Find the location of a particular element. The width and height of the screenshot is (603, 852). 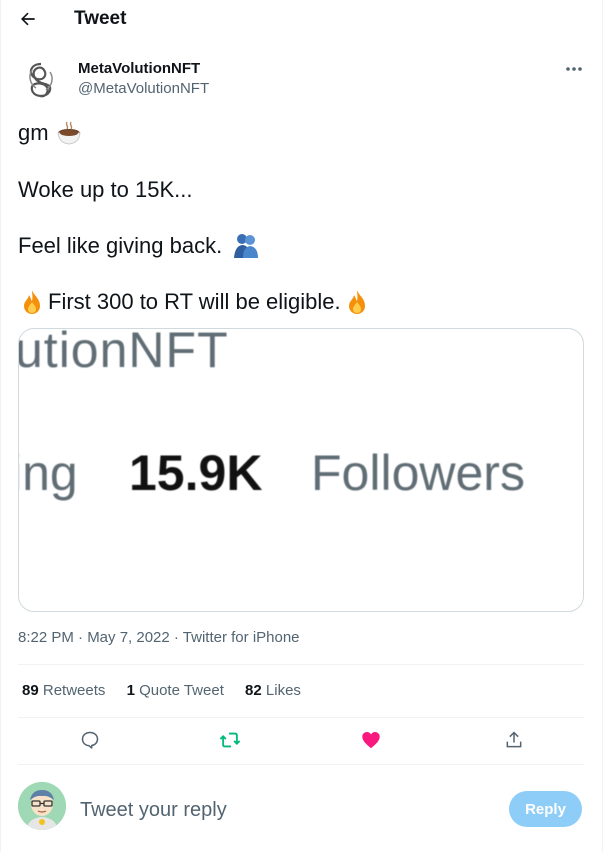

tweet-text: First 300 to RT will be eligible. is located at coordinates (194, 301).